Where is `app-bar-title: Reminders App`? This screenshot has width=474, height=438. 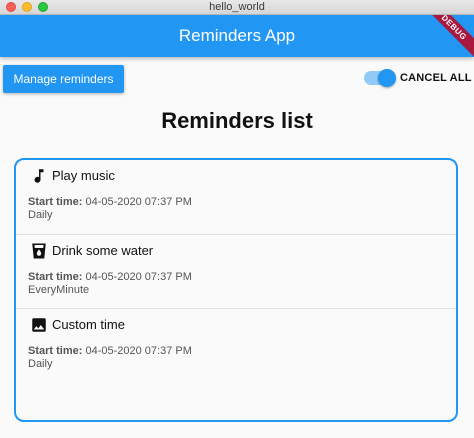 app-bar-title: Reminders App is located at coordinates (237, 35).